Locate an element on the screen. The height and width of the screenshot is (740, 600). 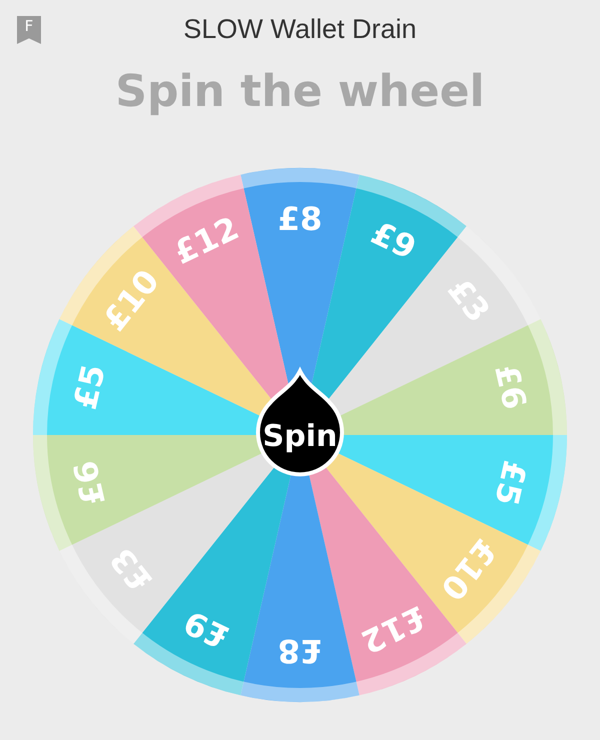
heading: Spin the wheel is located at coordinates (300, 92).